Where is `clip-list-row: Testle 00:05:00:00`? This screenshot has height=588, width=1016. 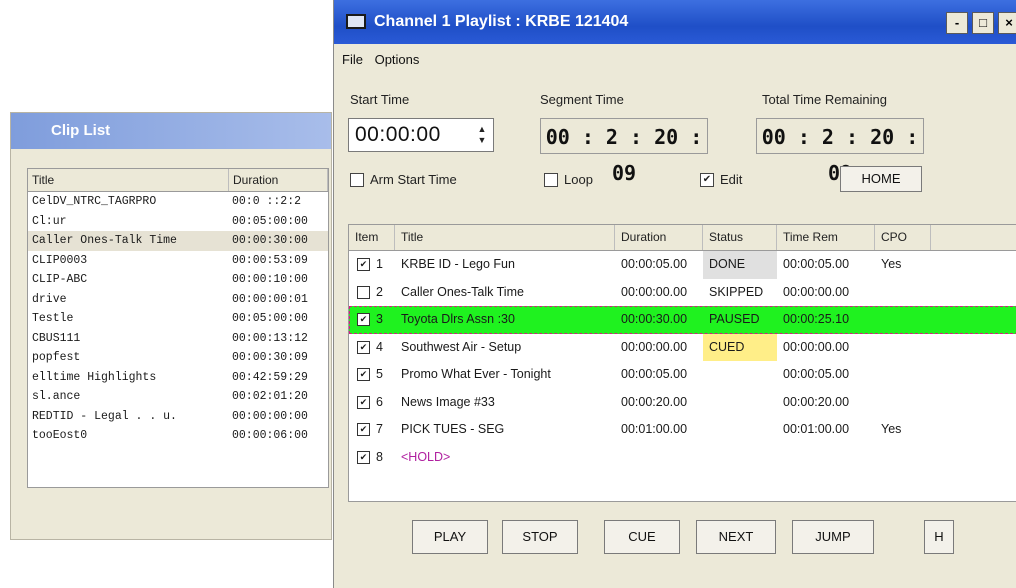
clip-list-row: Testle 00:05:00:00 is located at coordinates (178, 319).